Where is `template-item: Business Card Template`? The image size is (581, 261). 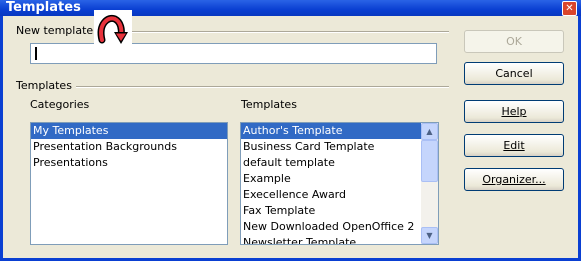
template-item: Business Card Template is located at coordinates (339, 147).